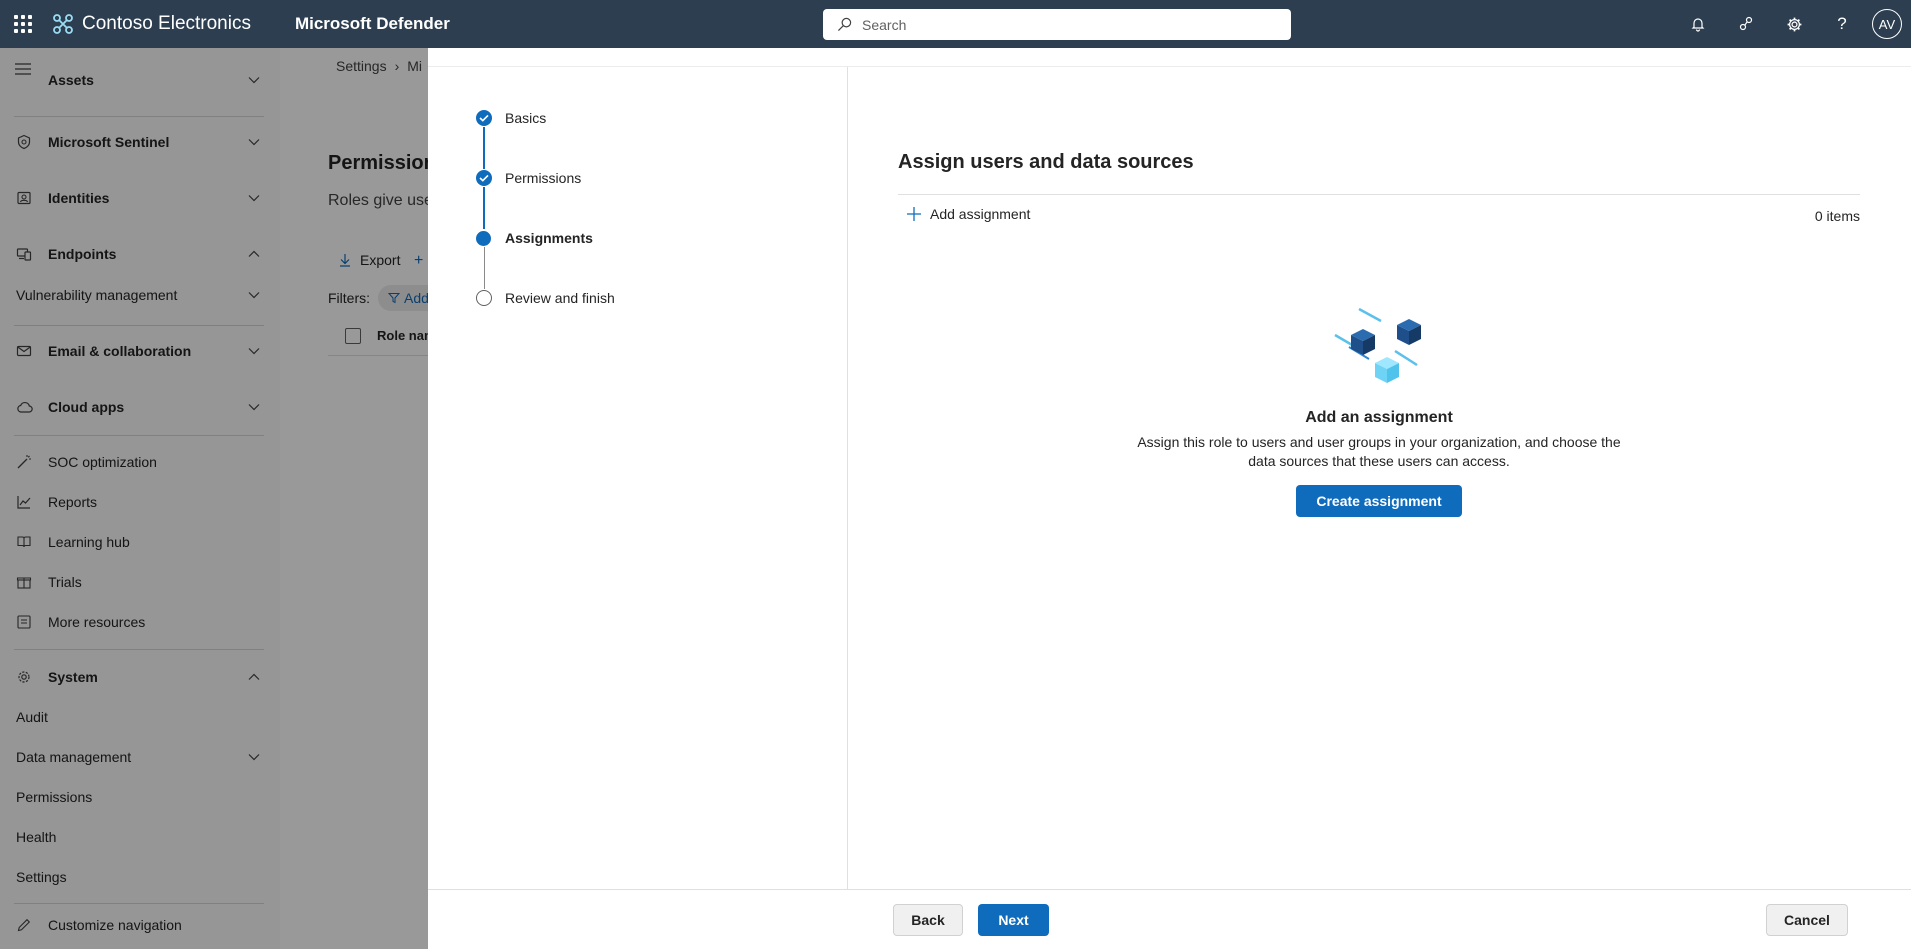 This screenshot has height=949, width=1911. Describe the element at coordinates (1887, 24) in the screenshot. I see `user-avatar: AV` at that location.